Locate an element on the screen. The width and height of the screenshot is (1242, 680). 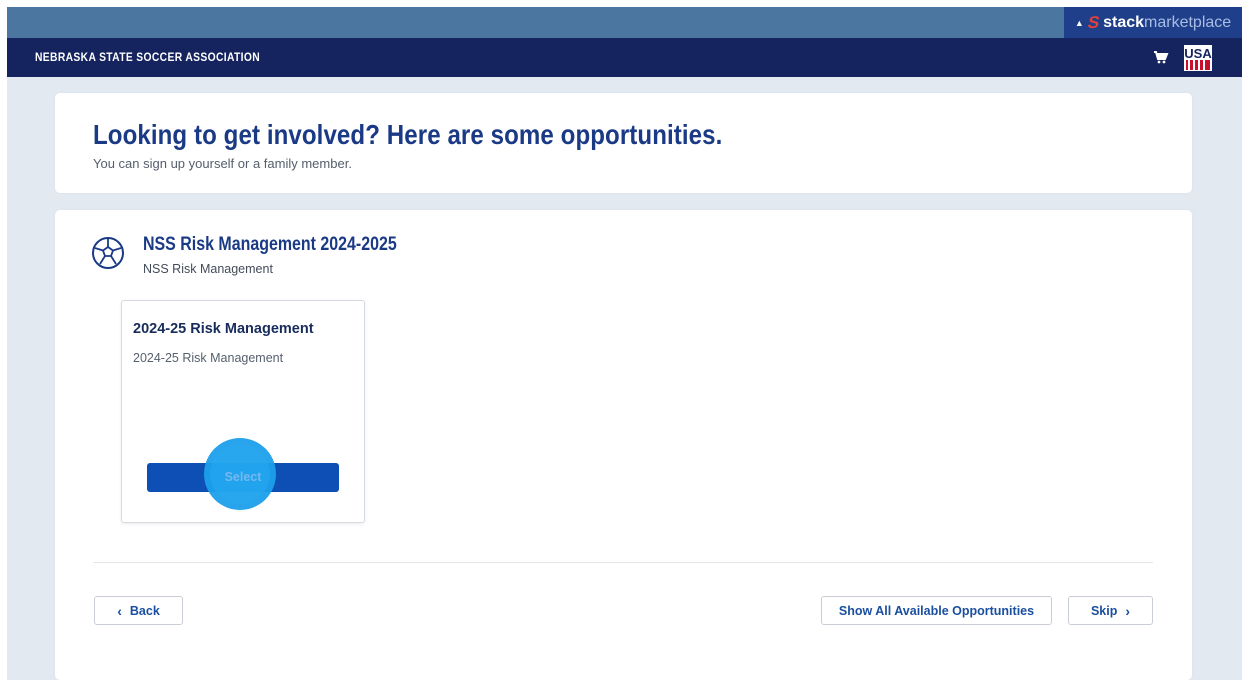
skip-button: Skip › is located at coordinates (1110, 610).